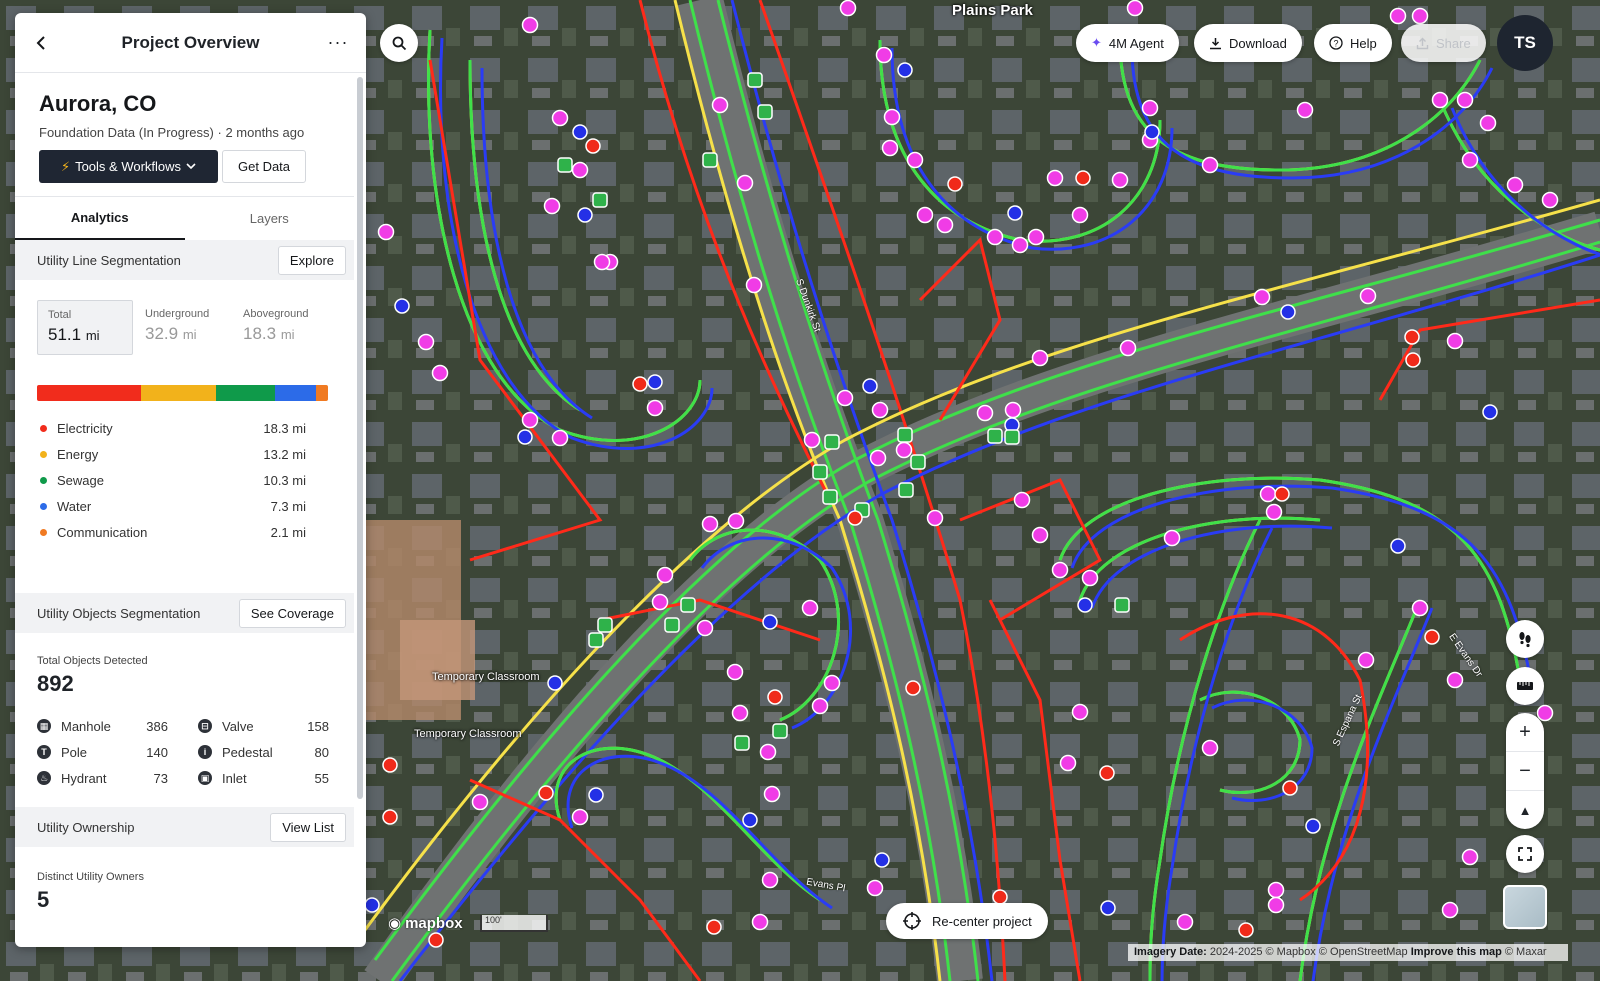 This screenshot has width=1600, height=981. What do you see at coordinates (1248, 43) in the screenshot?
I see `download-button: Download` at bounding box center [1248, 43].